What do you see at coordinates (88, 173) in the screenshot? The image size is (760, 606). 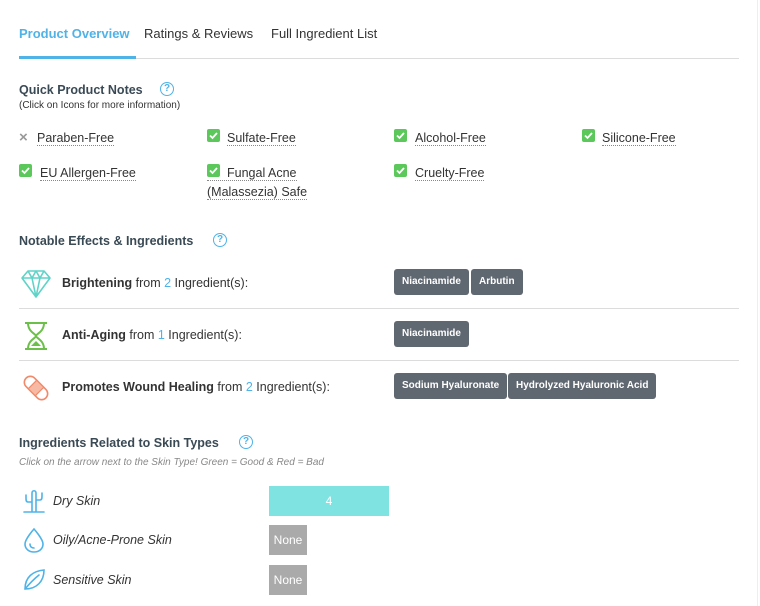 I see `note-label: EU Allergen-Free` at bounding box center [88, 173].